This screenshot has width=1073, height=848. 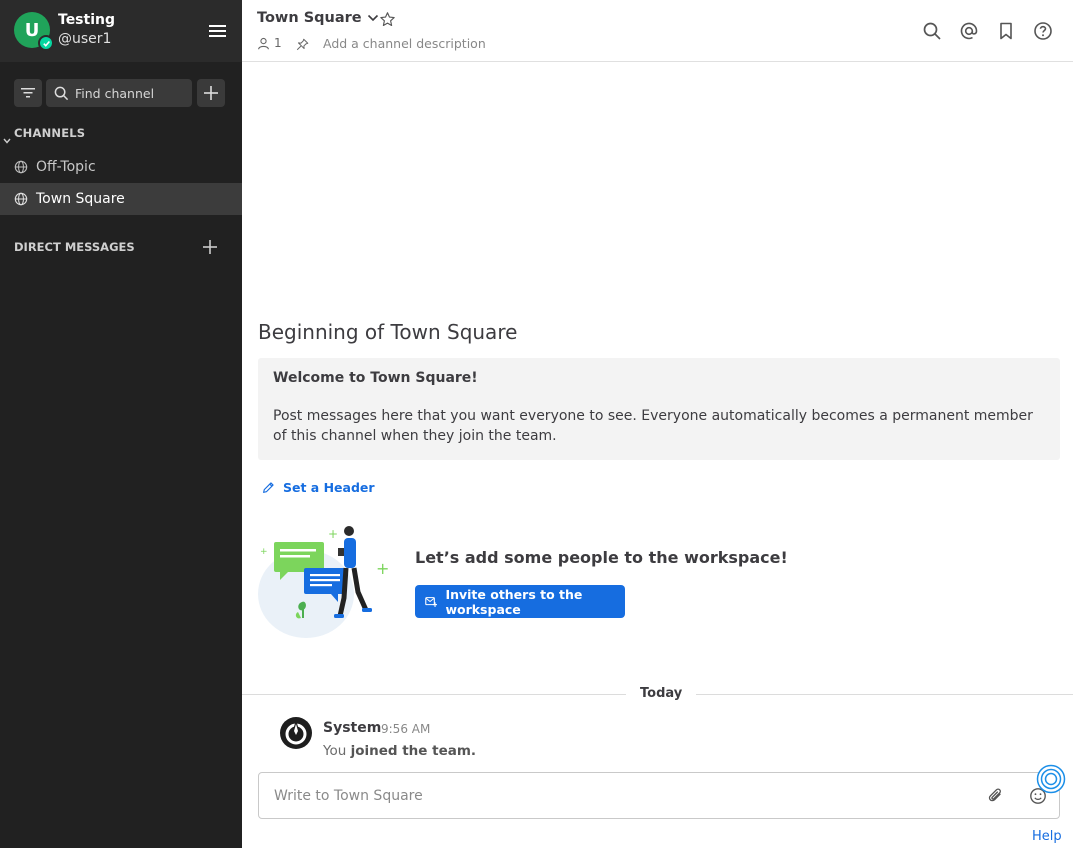 I want to click on message-input, so click(x=609, y=795).